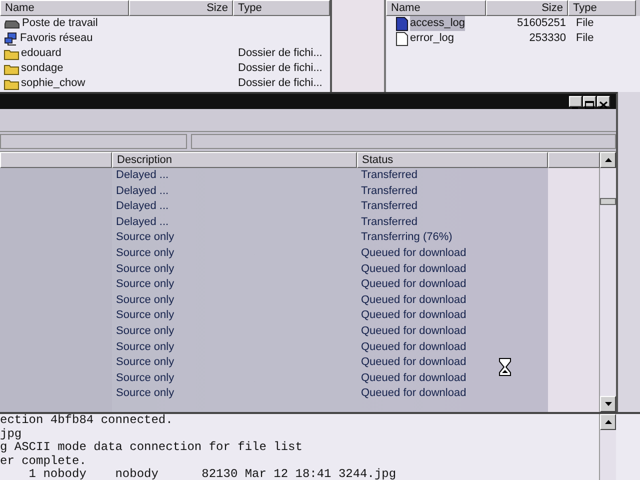 The image size is (640, 480). Describe the element at coordinates (438, 23) in the screenshot. I see `file-name: access_log` at that location.